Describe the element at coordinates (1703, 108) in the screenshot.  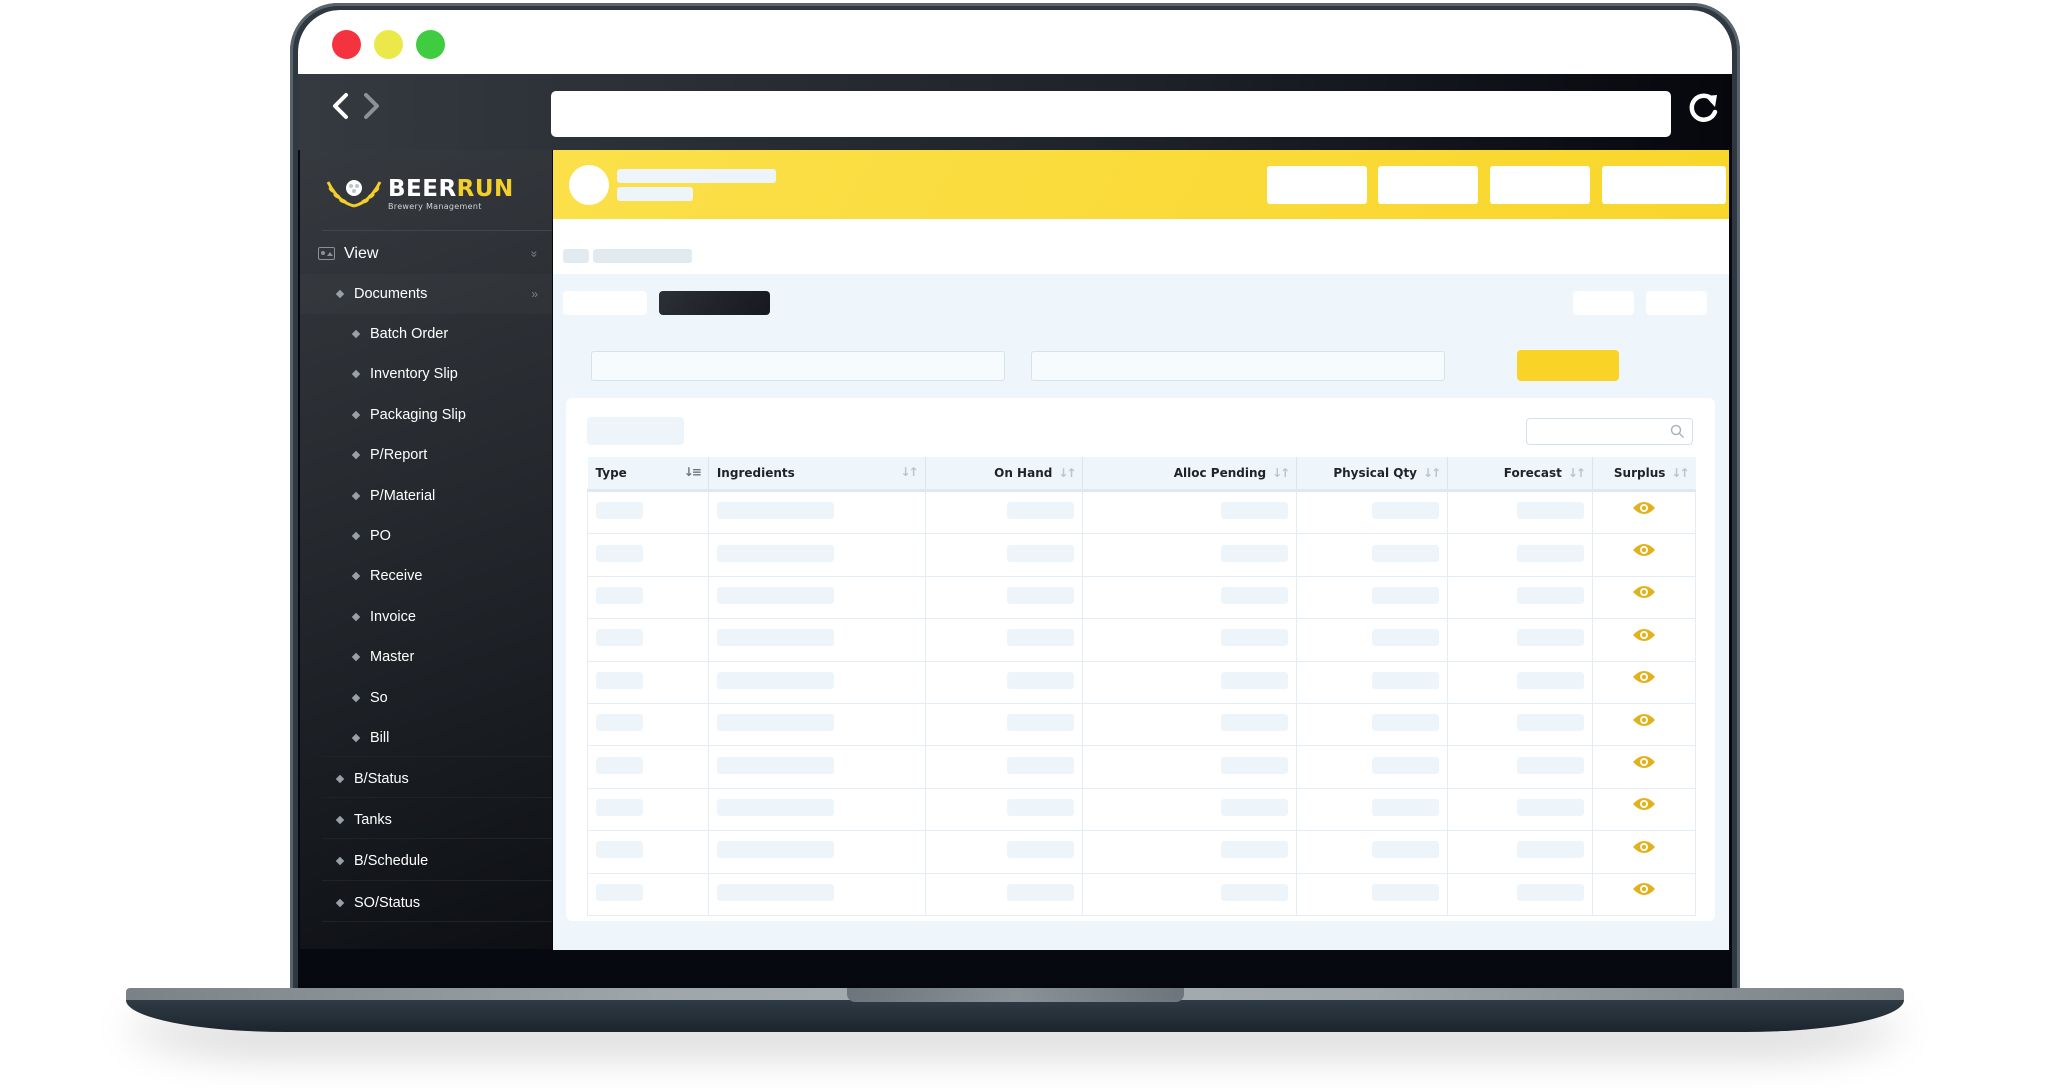
I see `reload-icon` at that location.